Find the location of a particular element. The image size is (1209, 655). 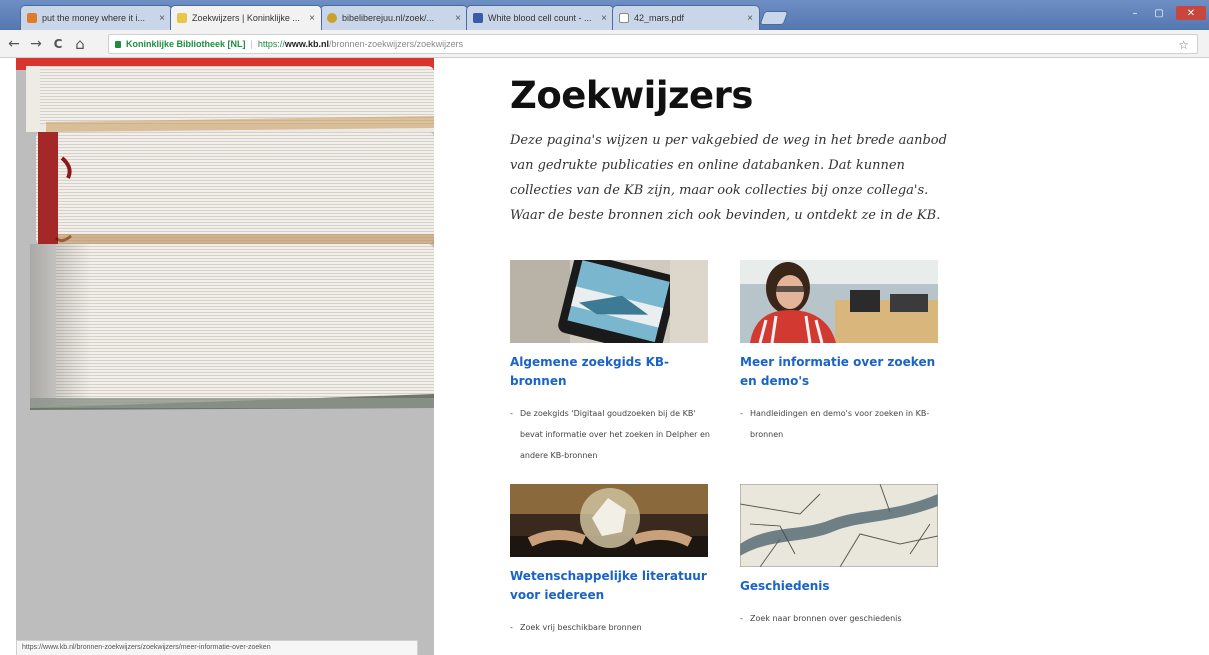

lock-icon is located at coordinates (118, 44).